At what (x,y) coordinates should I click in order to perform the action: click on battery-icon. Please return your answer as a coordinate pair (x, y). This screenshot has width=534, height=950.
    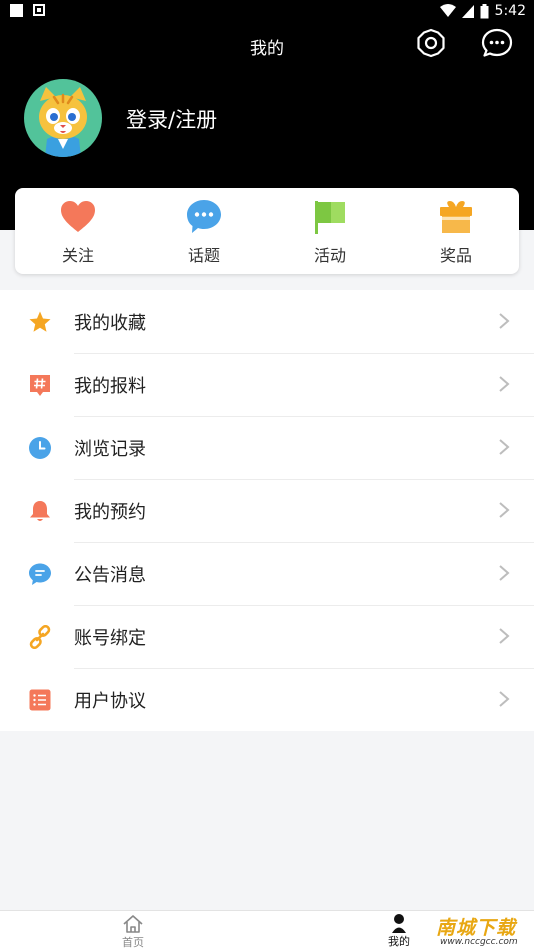
    Looking at the image, I should click on (484, 10).